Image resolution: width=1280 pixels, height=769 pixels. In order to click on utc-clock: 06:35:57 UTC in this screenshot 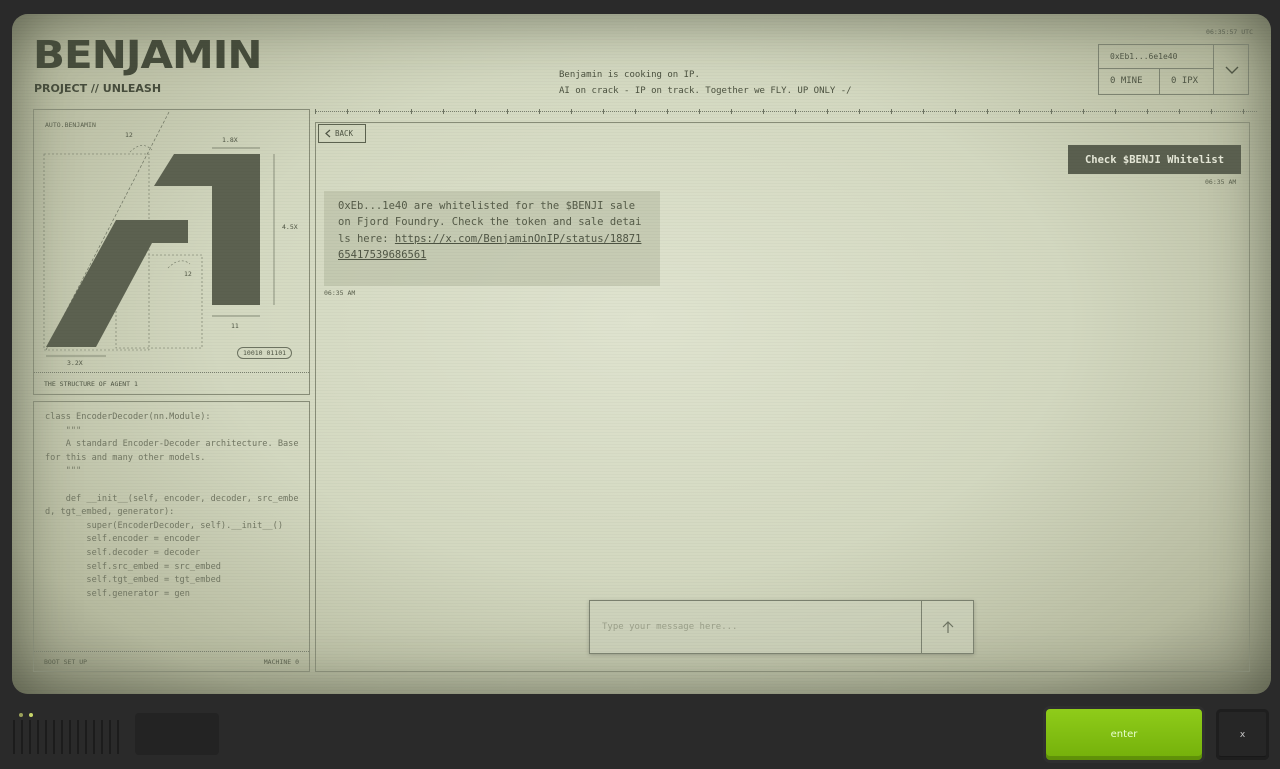, I will do `click(1229, 32)`.